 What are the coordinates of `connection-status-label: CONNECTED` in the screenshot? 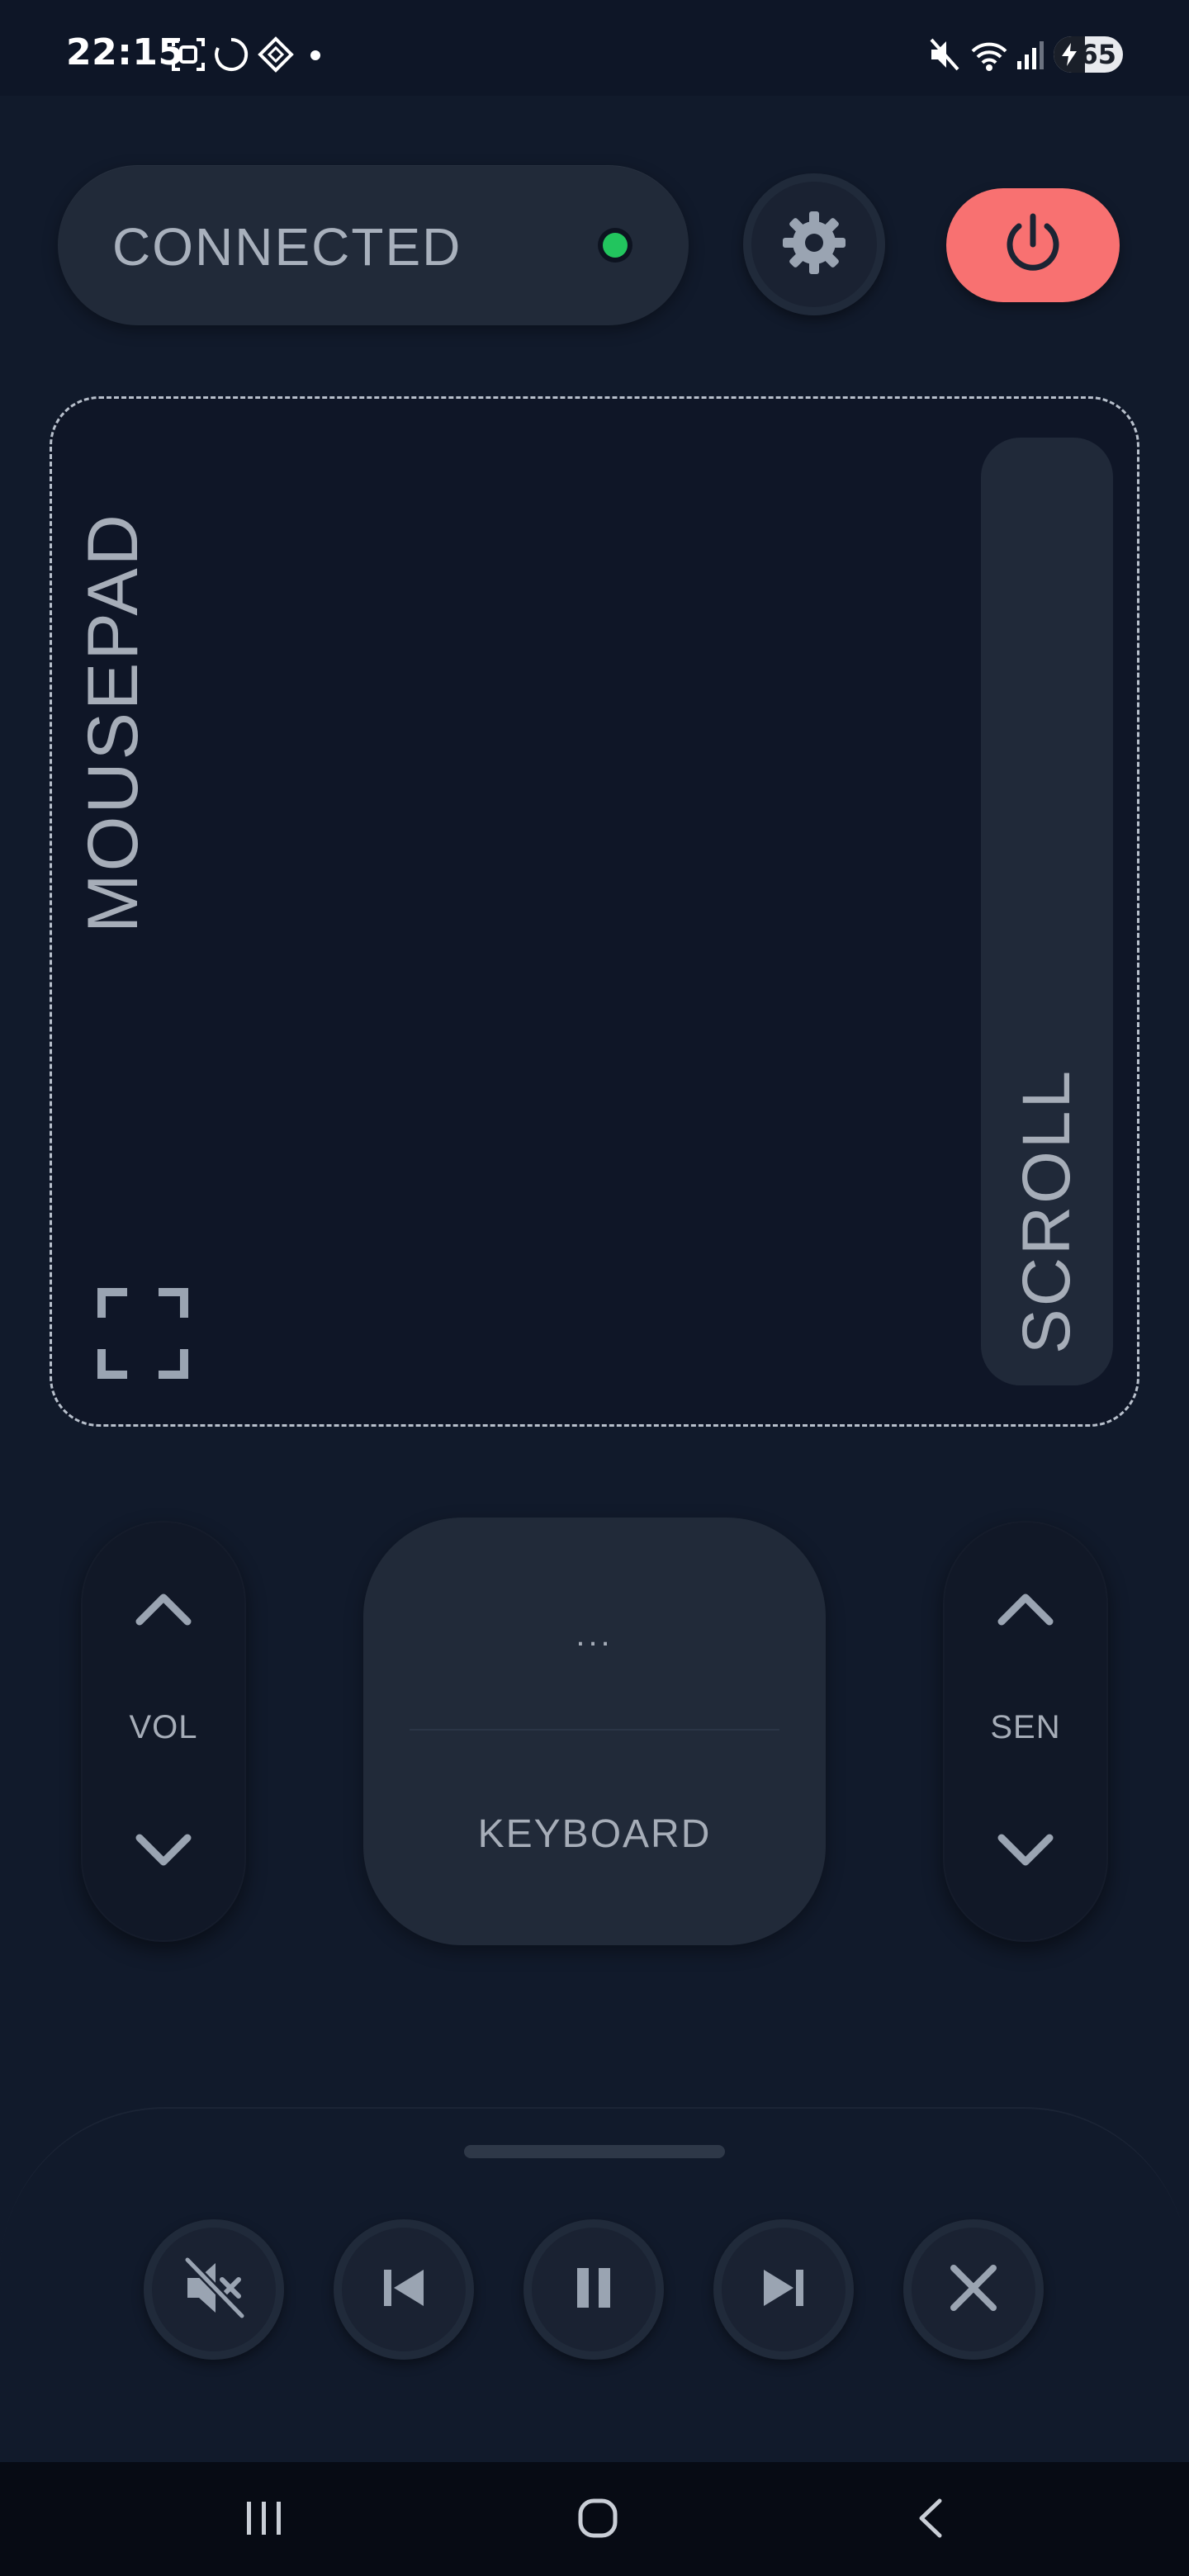 It's located at (287, 247).